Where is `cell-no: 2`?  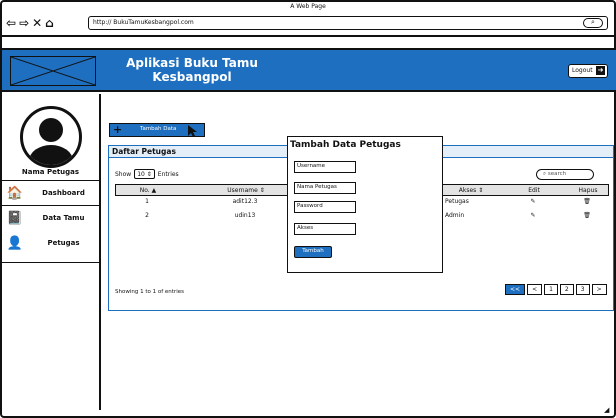 cell-no: 2 is located at coordinates (147, 215).